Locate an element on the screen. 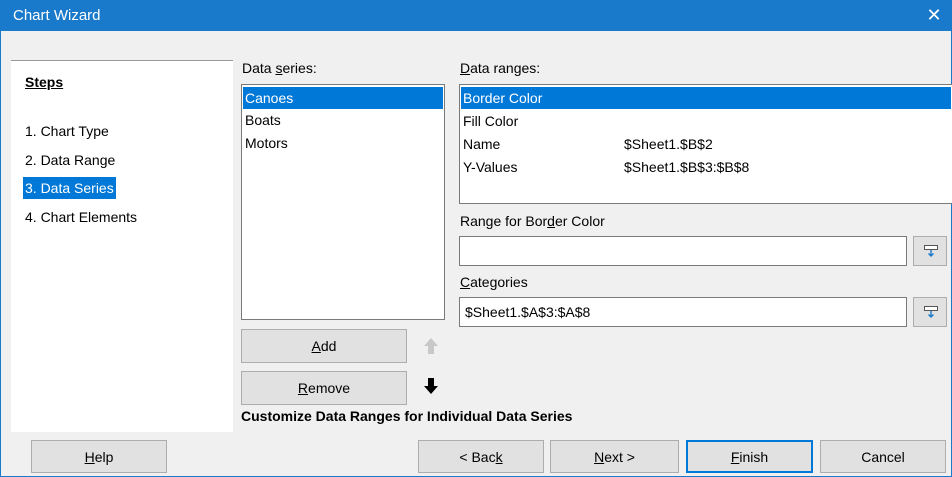  step-chart-elements: 4. Chart Elements is located at coordinates (81, 217).